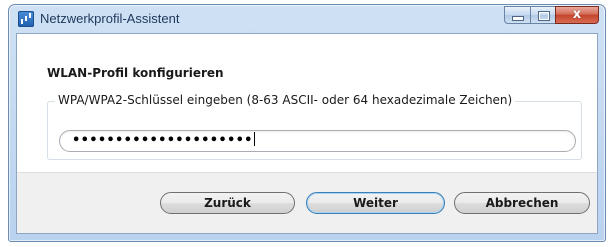  Describe the element at coordinates (375, 203) in the screenshot. I see `next-button: Weiter` at that location.